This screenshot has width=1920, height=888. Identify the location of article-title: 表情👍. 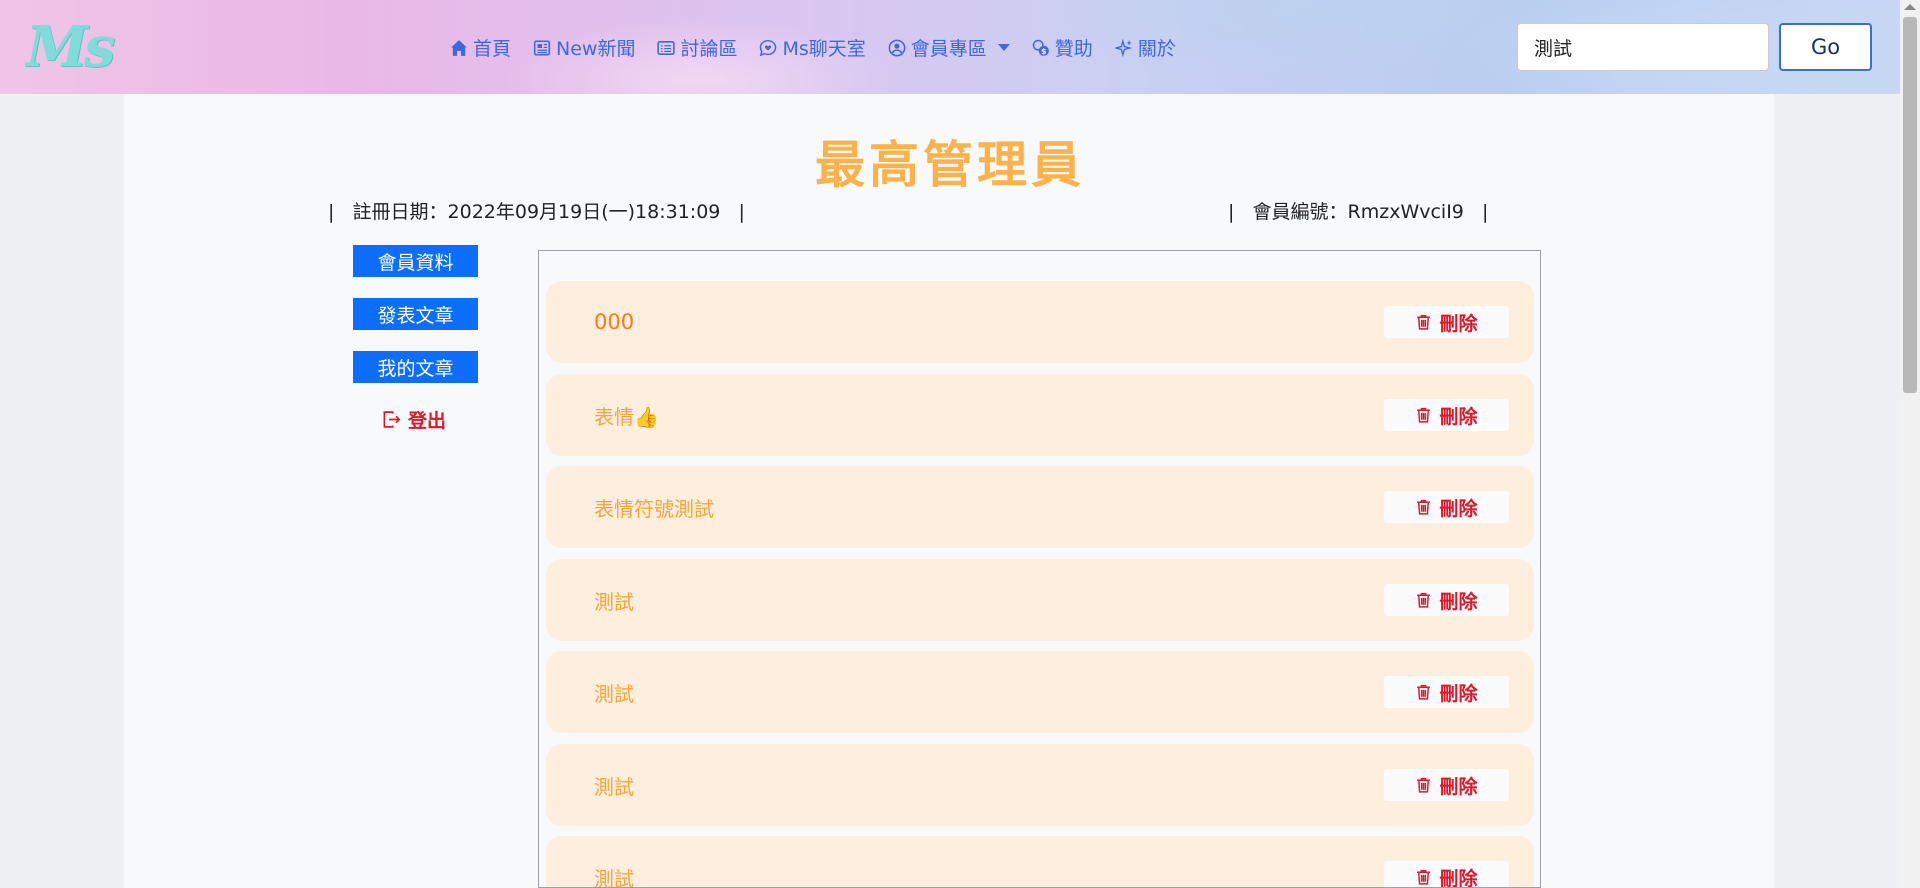
(626, 415).